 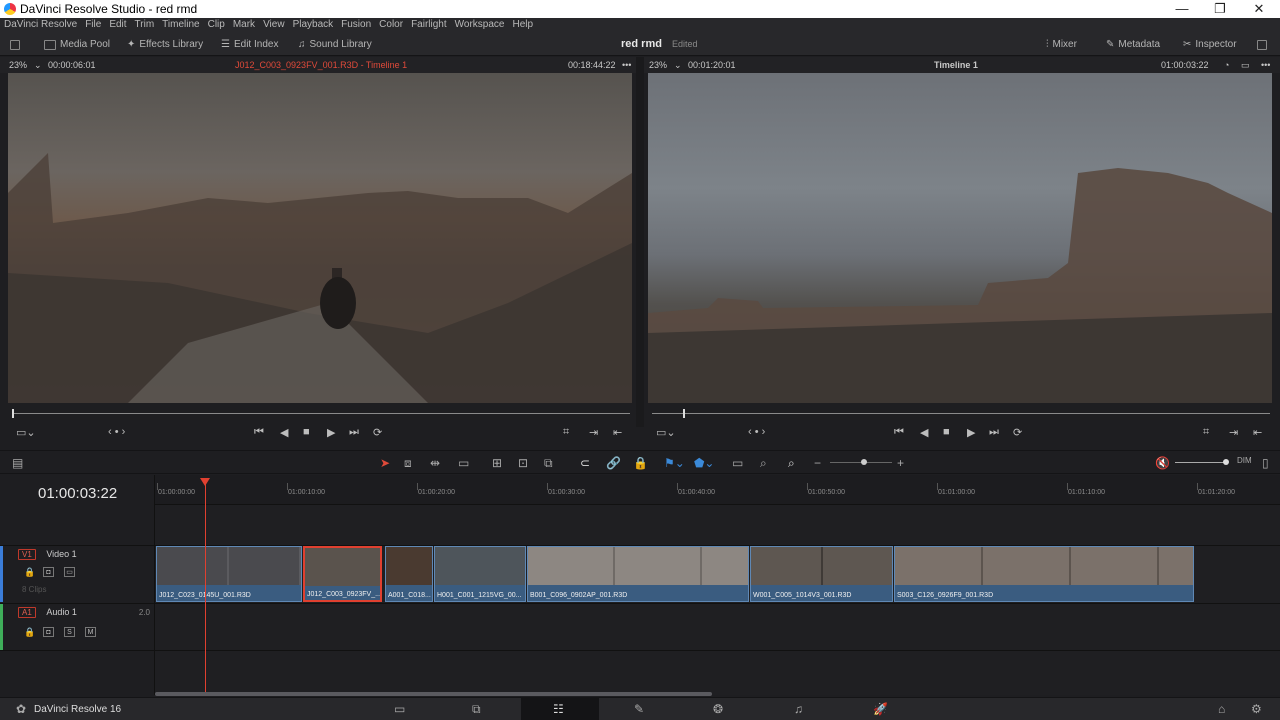 I want to click on auto-track-icon: ◘, so click(x=48, y=572).